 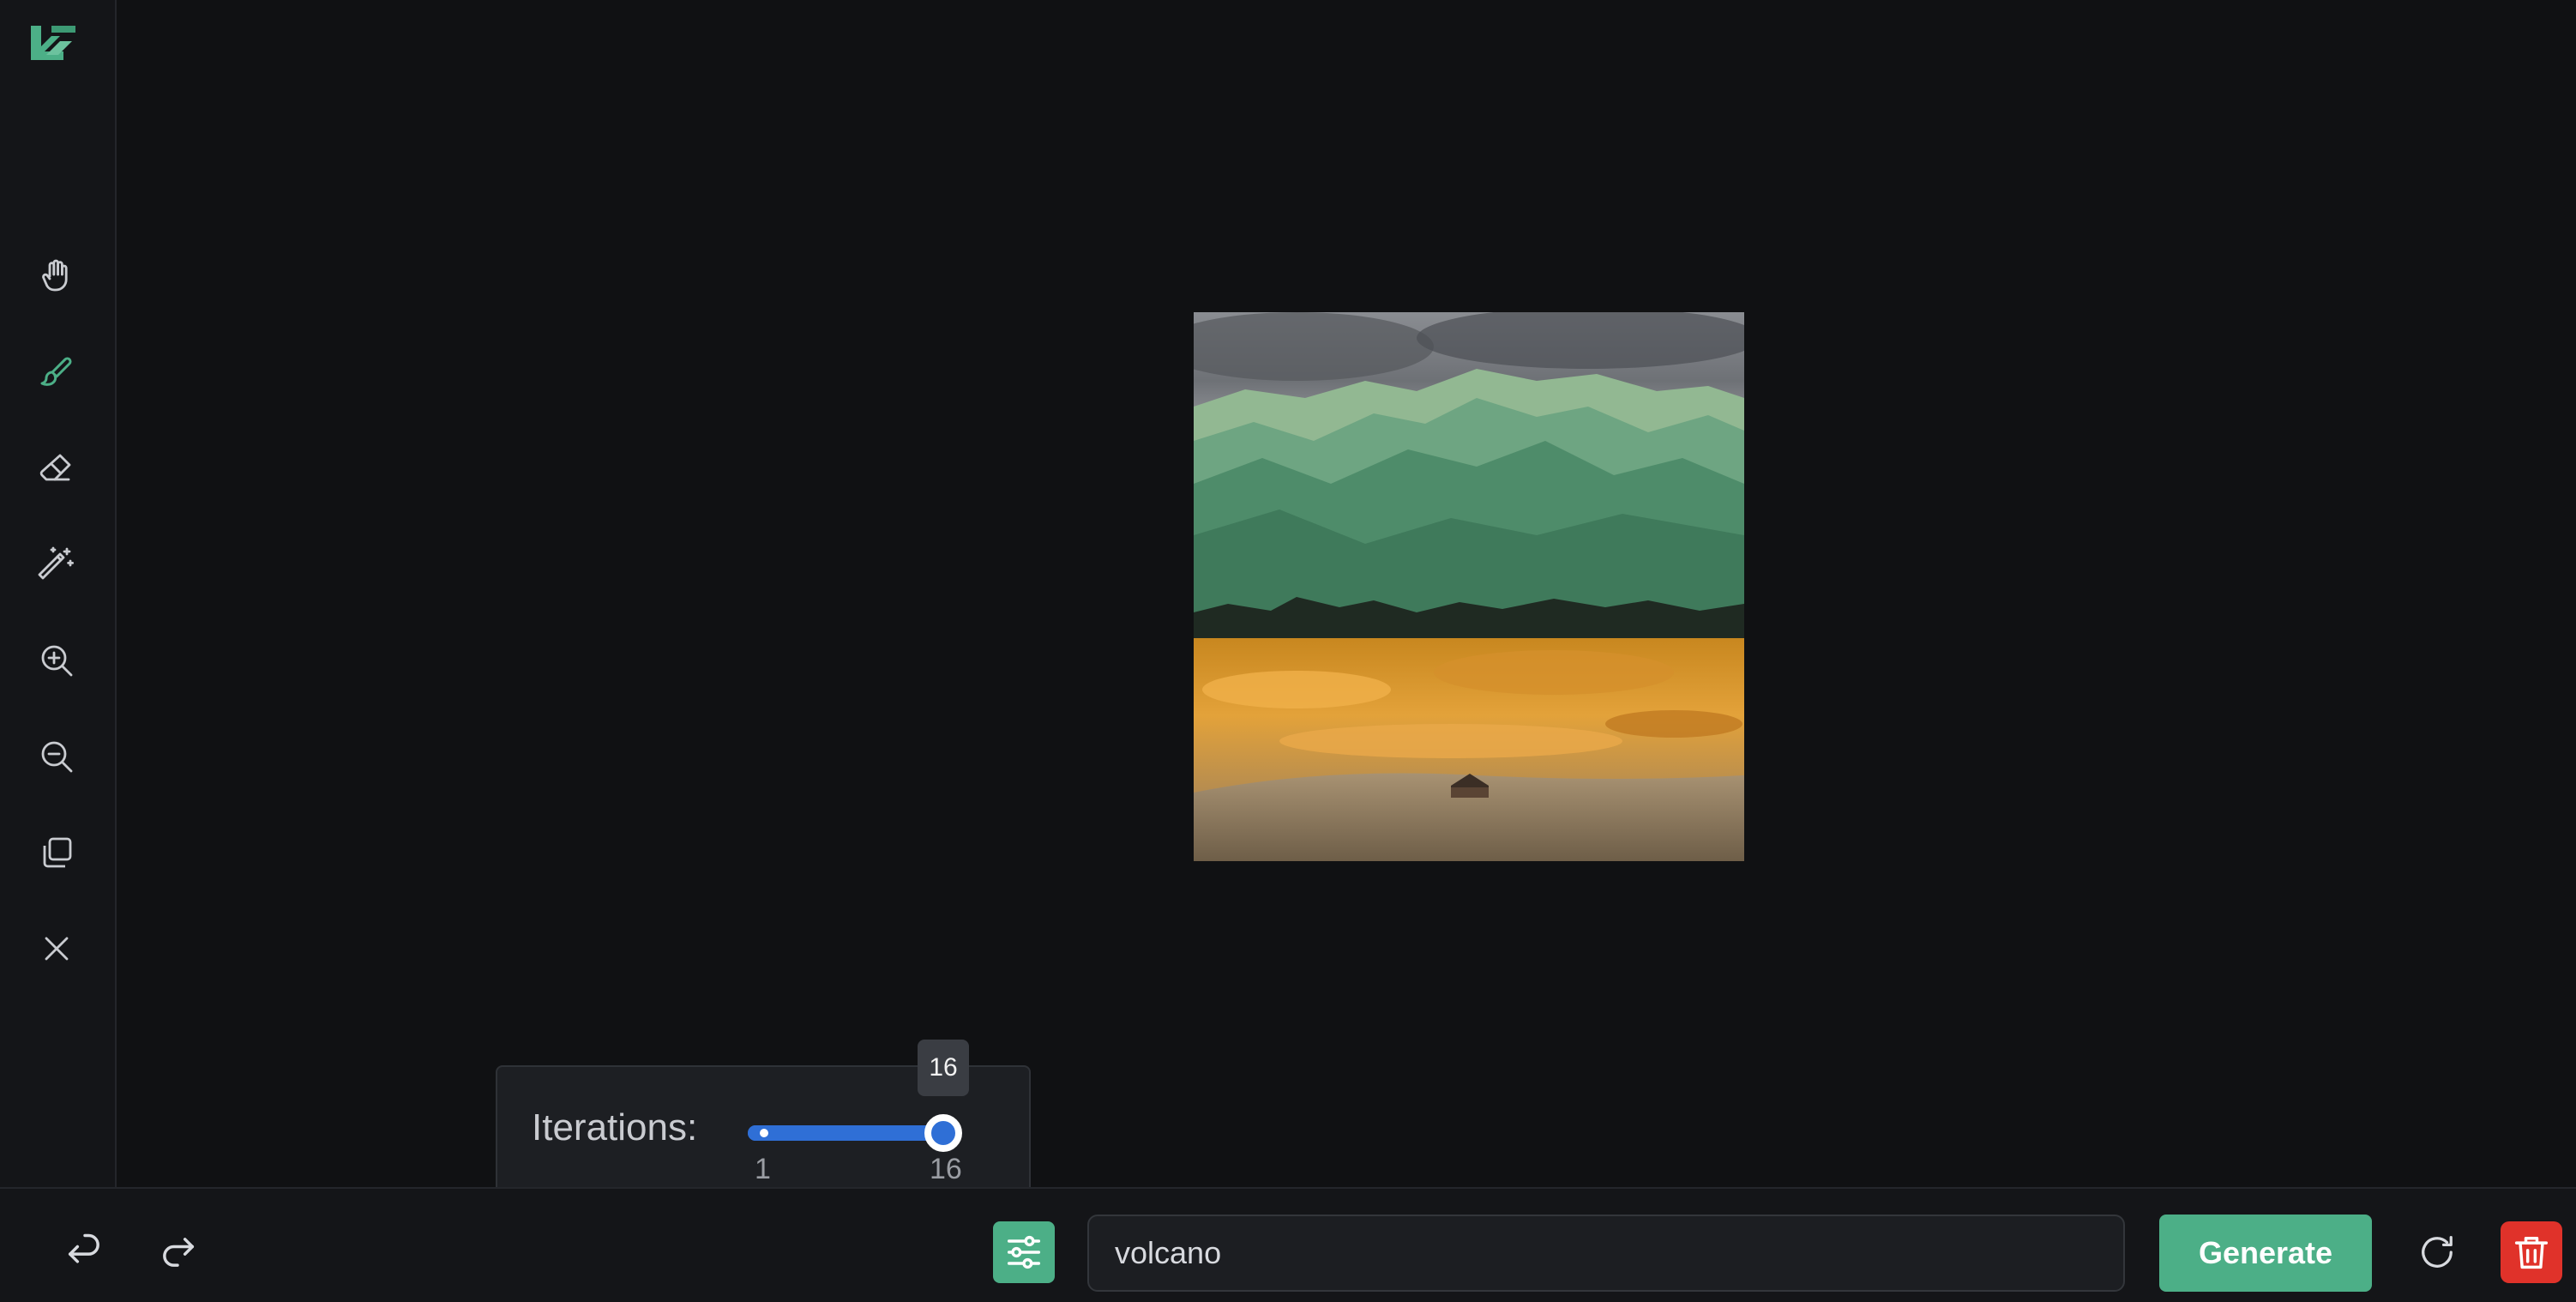 I want to click on tool-close, so click(x=57, y=948).